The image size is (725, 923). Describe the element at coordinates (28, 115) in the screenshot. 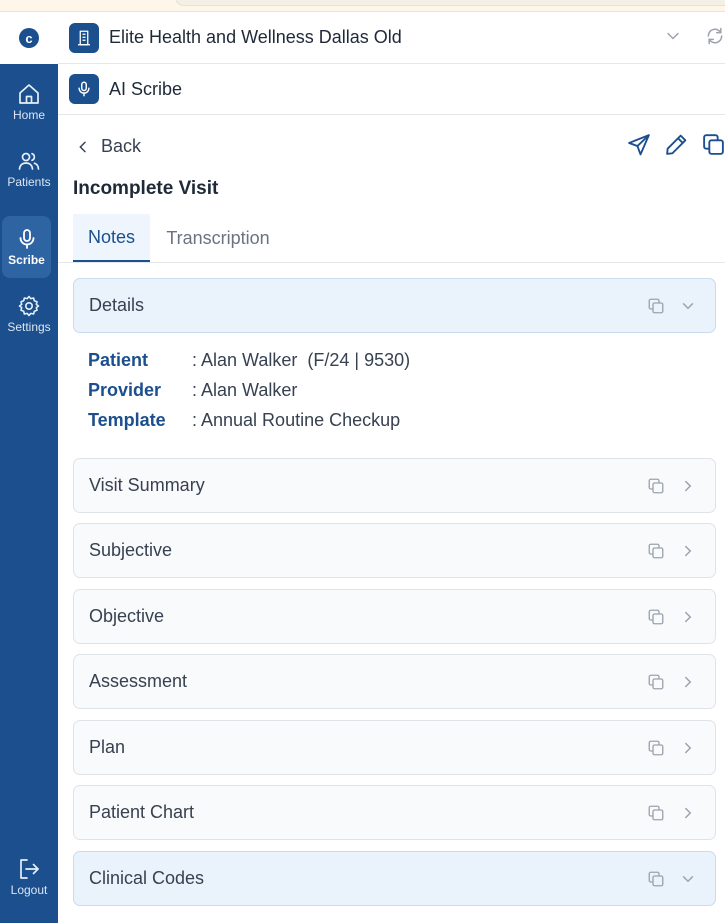

I see `sidebar-item-label: Home` at that location.